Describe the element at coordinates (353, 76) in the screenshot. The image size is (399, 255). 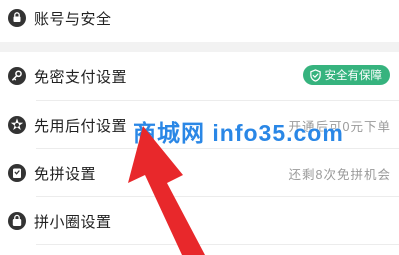
I see `badge-label: 安全有保障` at that location.